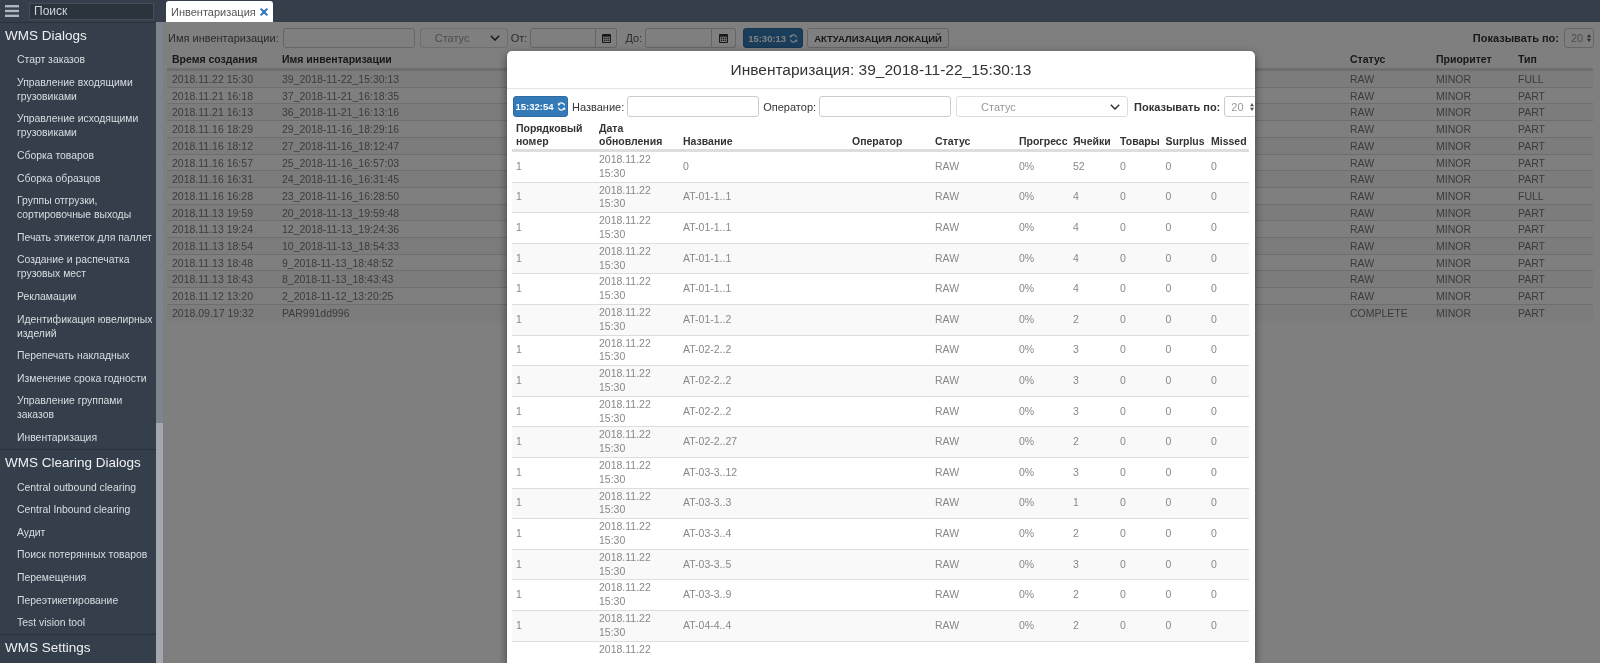 This screenshot has height=663, width=1600. I want to click on table-cell-text: 24_2018-11-16_16:31:45, so click(341, 179).